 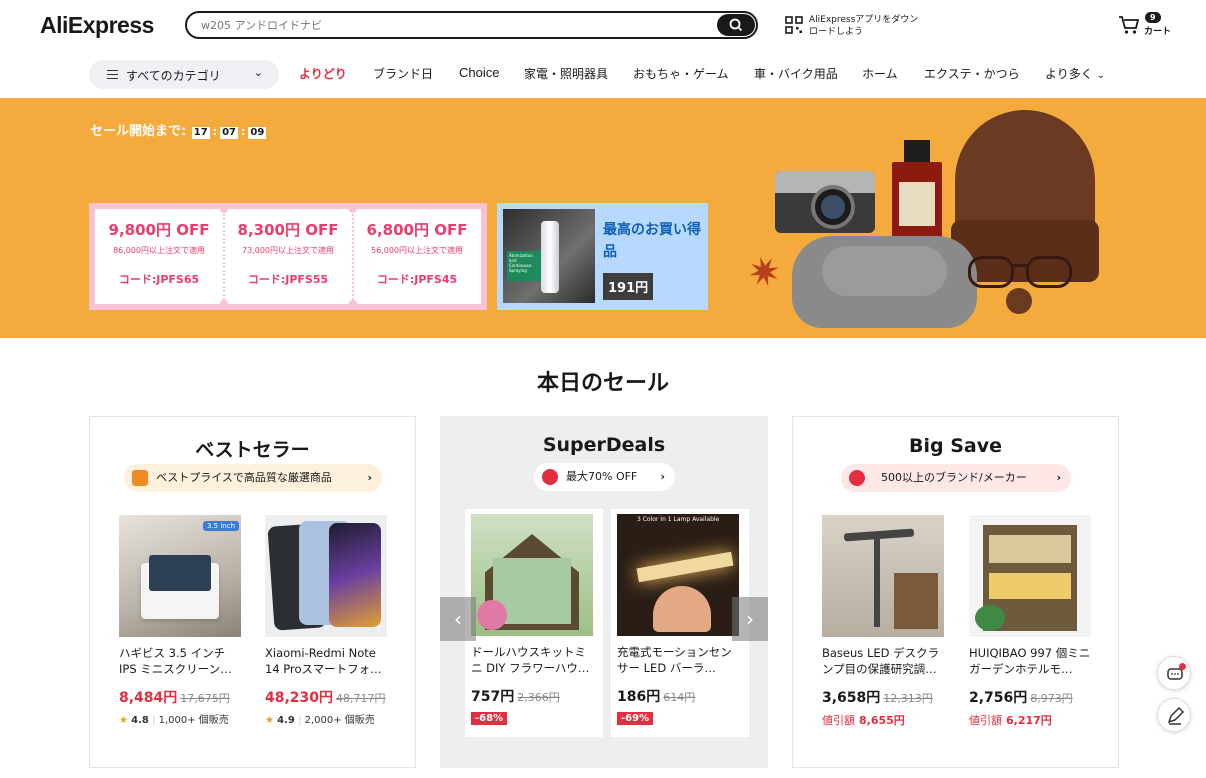 I want to click on cart-button: 9 カート, so click(x=1148, y=27).